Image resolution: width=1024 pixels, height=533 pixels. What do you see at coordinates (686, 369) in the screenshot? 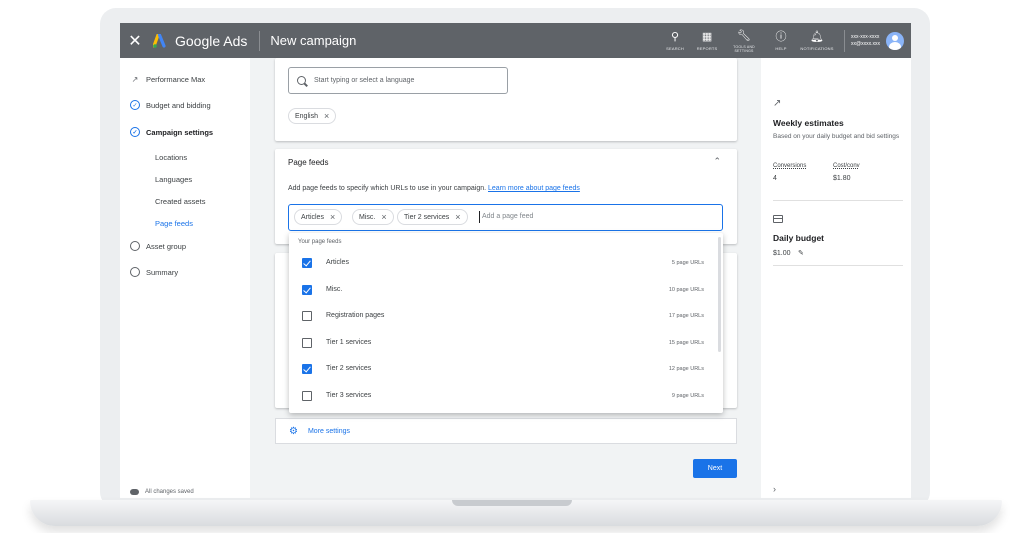
I see `page-feed-count: 12 page URLs` at bounding box center [686, 369].